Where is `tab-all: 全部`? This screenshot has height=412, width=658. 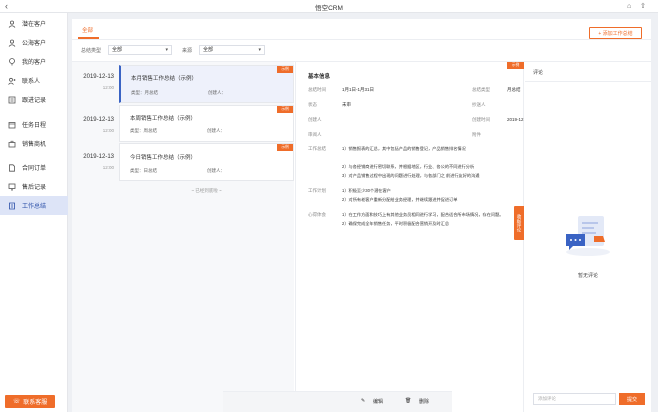
tab-all: 全部 is located at coordinates (87, 30).